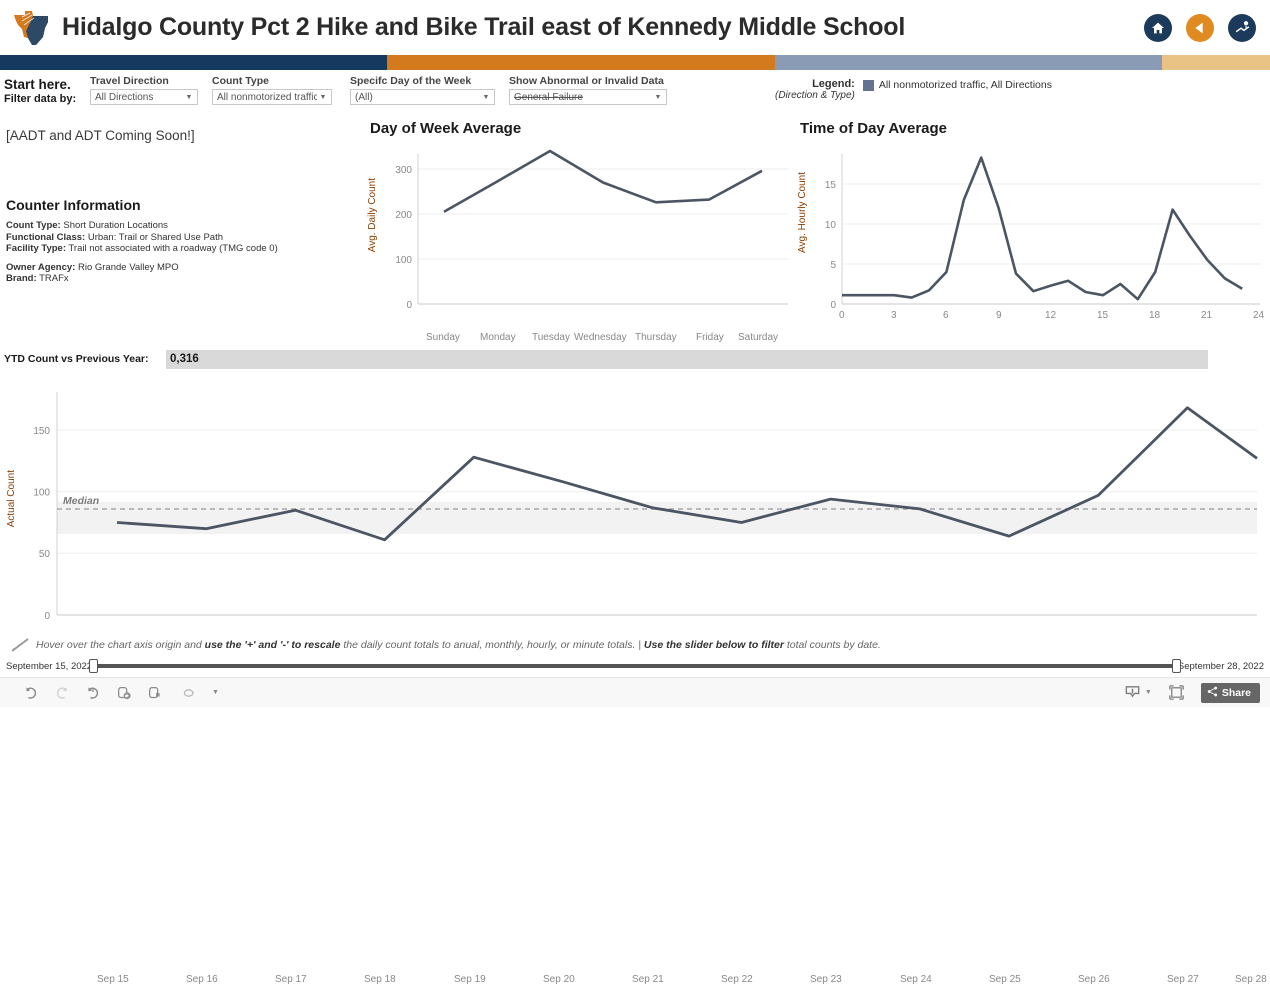 The width and height of the screenshot is (1270, 985). Describe the element at coordinates (1220, 666) in the screenshot. I see `slider-end-date: September 28, 2022` at that location.